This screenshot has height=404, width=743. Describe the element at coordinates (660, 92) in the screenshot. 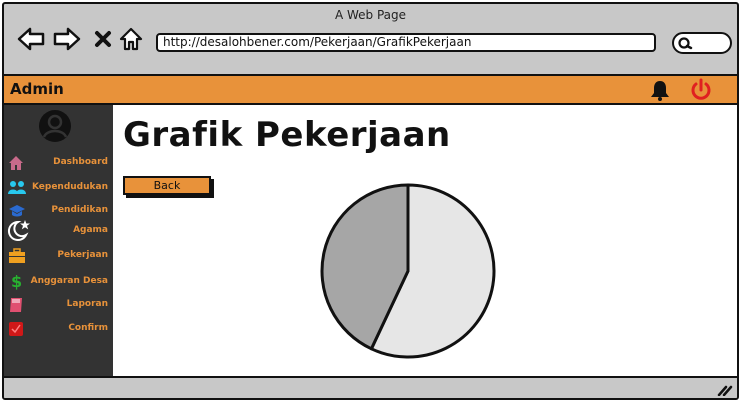

I see `bell-icon` at that location.